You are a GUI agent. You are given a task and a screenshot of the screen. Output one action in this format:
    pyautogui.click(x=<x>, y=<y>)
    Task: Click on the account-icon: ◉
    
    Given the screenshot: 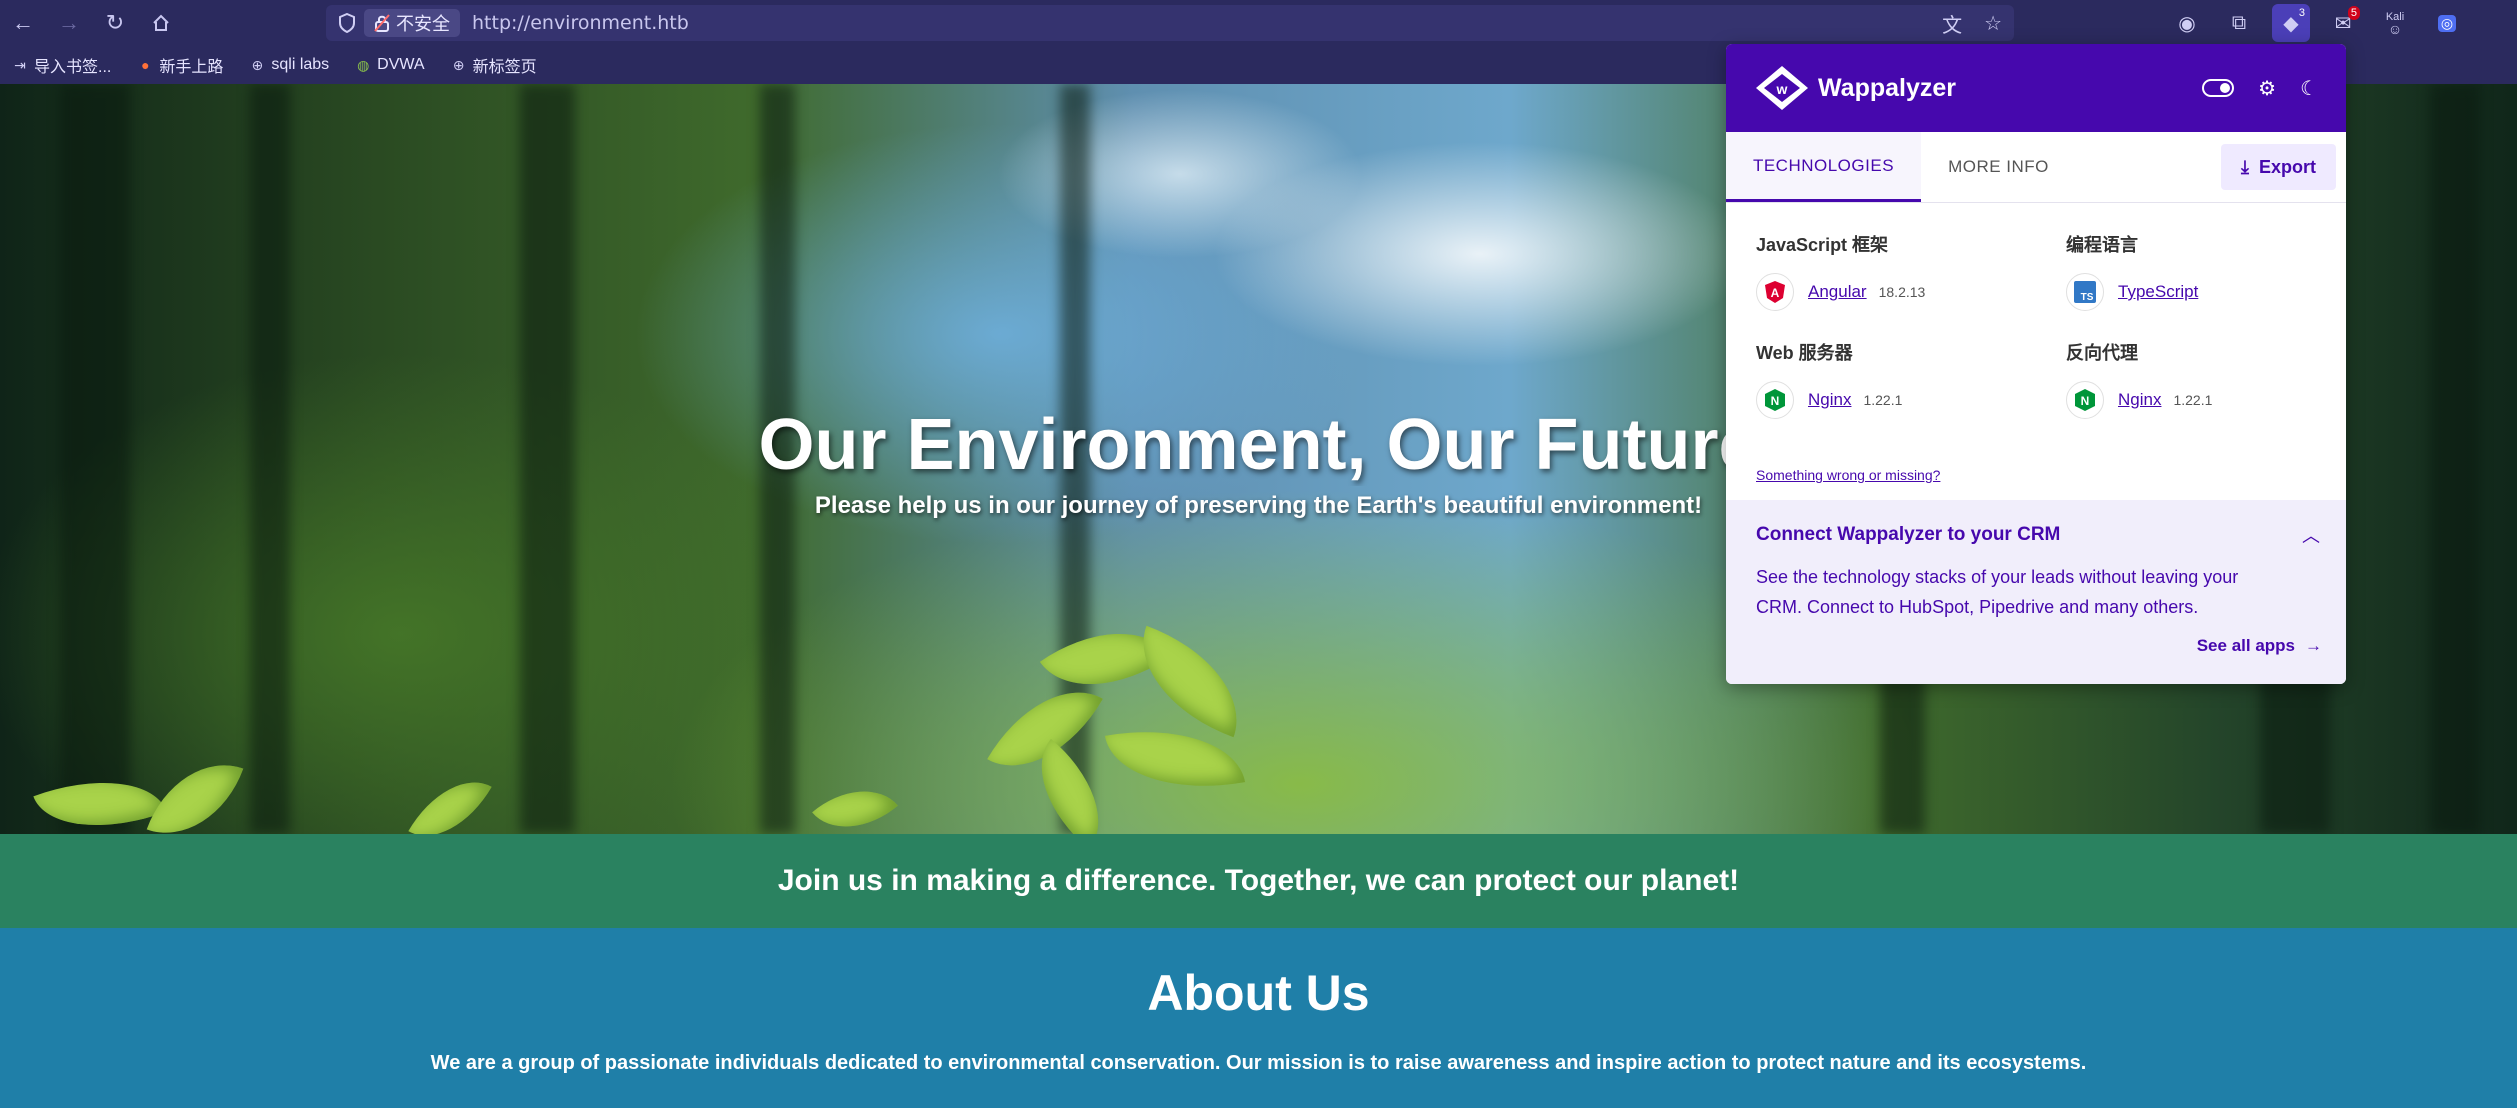 What is the action you would take?
    pyautogui.click(x=2187, y=23)
    